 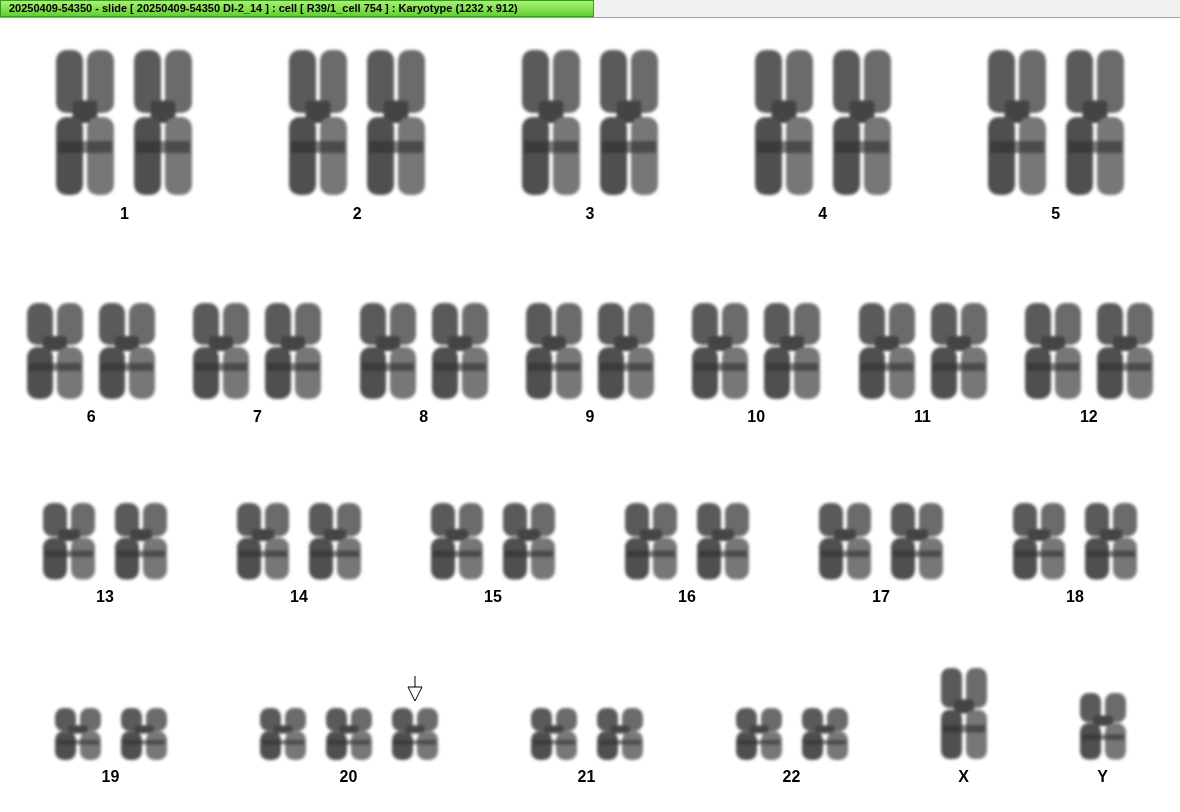 What do you see at coordinates (1075, 597) in the screenshot?
I see `chromosome-number: 18` at bounding box center [1075, 597].